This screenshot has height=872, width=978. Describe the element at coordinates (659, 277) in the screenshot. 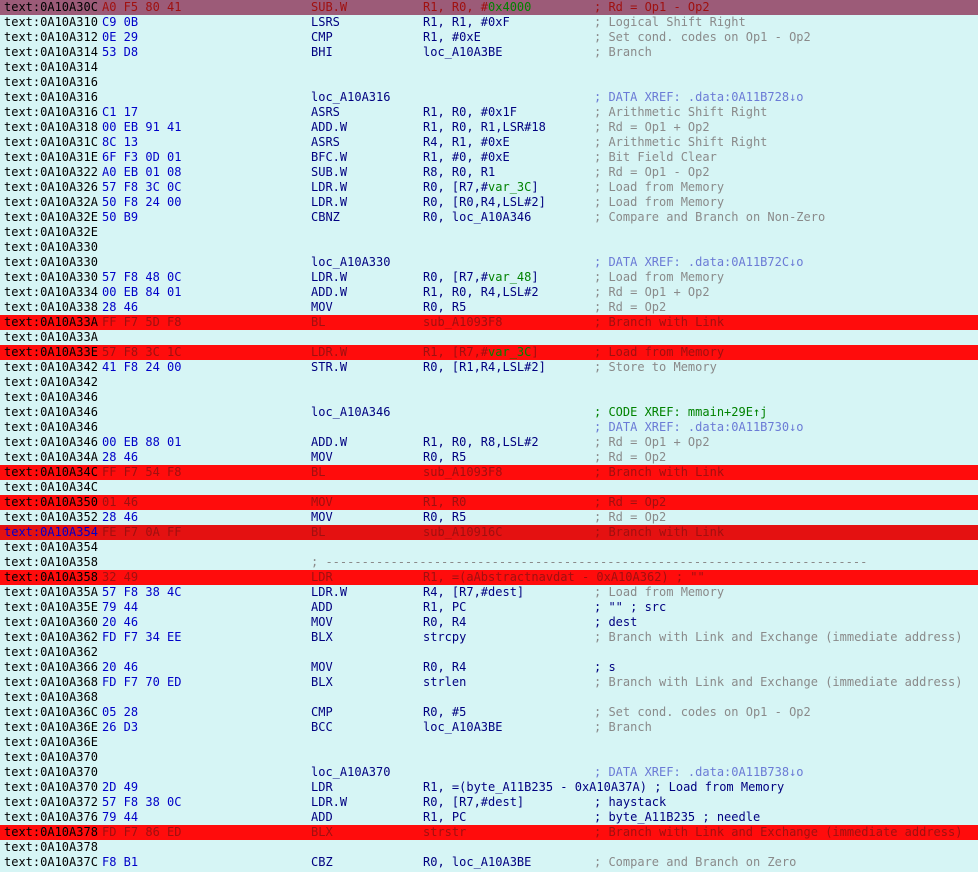

I see `row-comment: ; Load from Memory` at that location.